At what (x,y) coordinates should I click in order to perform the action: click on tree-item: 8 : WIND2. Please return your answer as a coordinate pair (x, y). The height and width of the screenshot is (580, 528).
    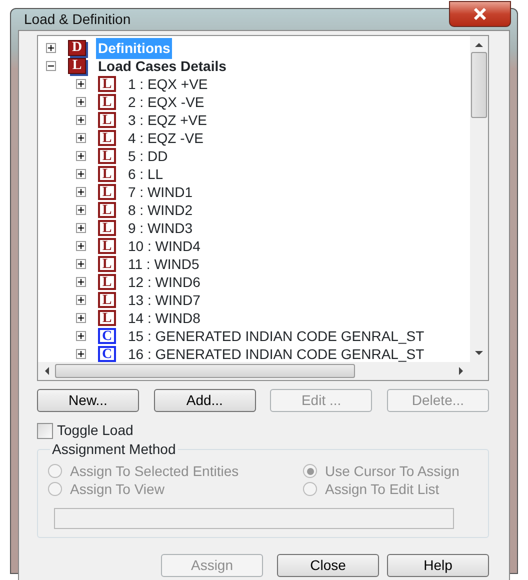
    Looking at the image, I should click on (160, 210).